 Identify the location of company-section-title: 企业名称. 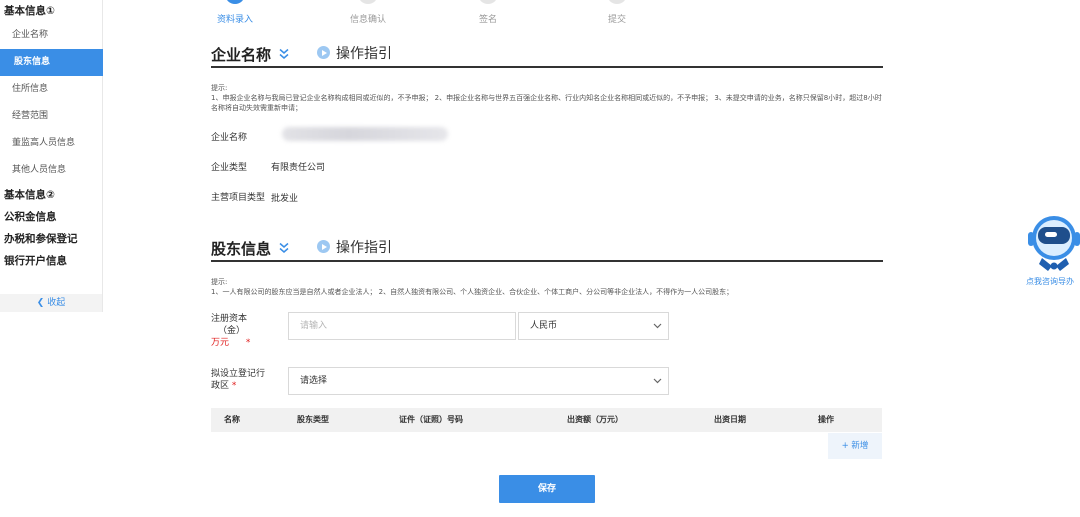
(241, 55).